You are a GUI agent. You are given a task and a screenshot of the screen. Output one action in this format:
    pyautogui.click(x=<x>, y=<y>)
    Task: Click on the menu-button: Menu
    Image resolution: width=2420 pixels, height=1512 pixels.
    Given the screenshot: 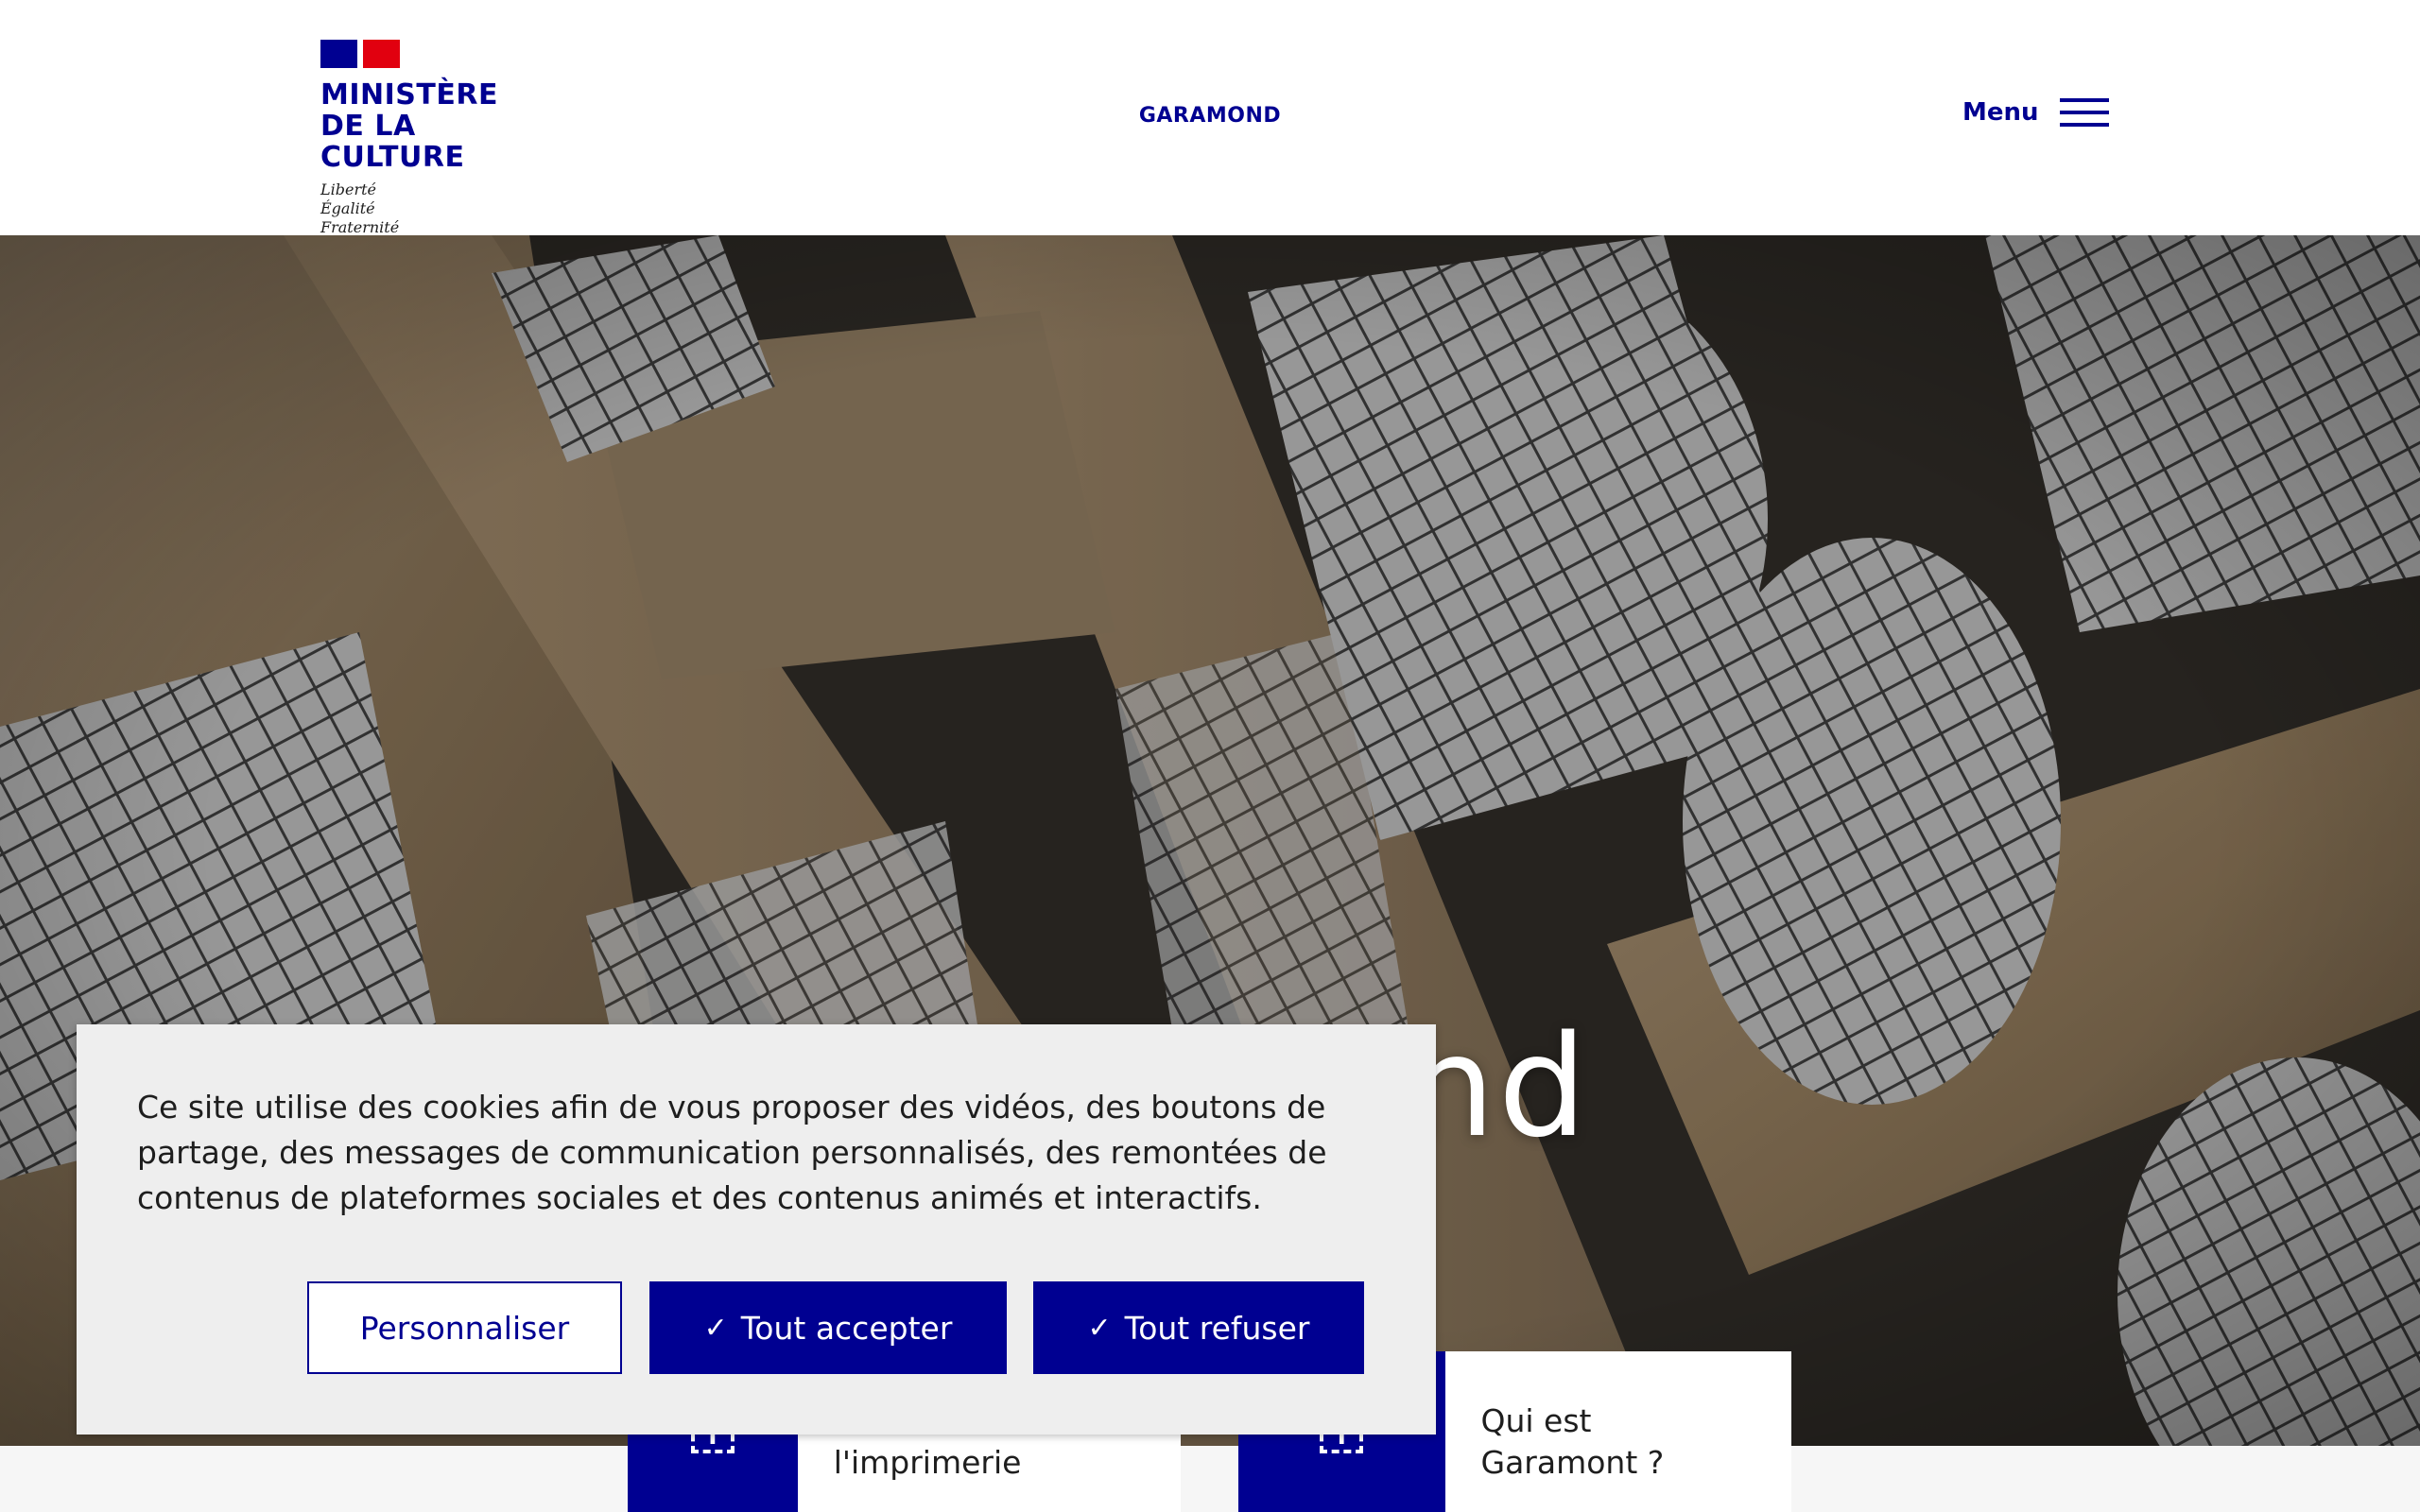 What is the action you would take?
    pyautogui.click(x=2035, y=112)
    